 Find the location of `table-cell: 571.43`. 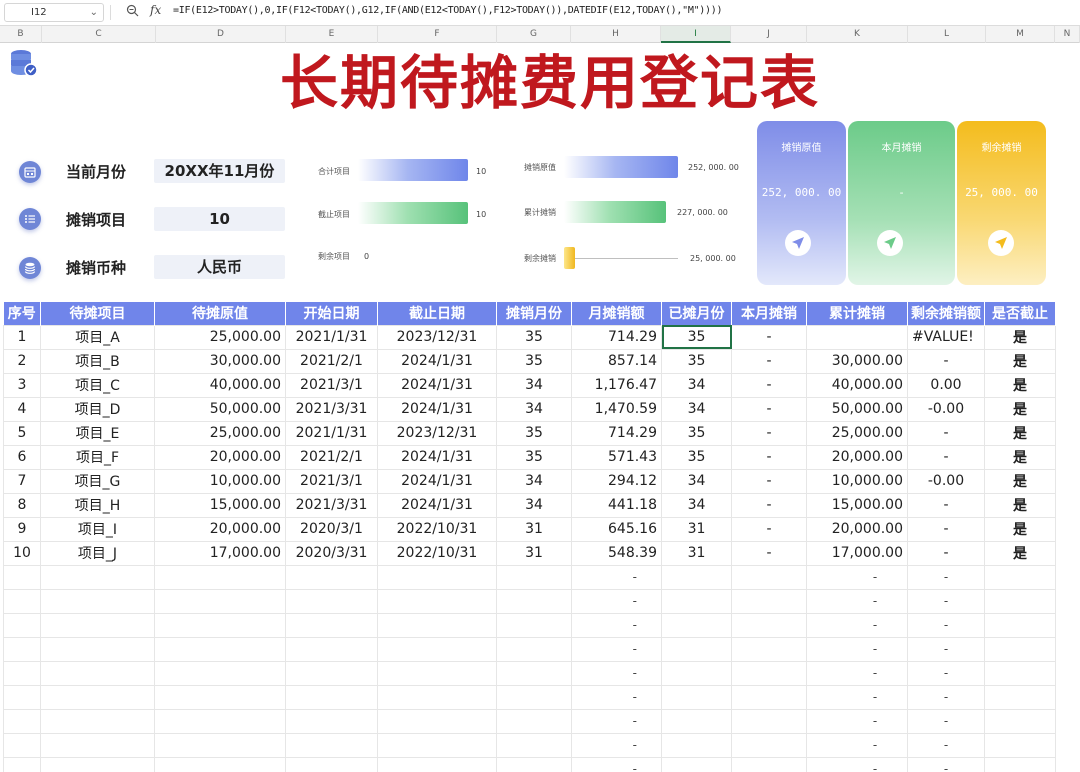

table-cell: 571.43 is located at coordinates (616, 457).